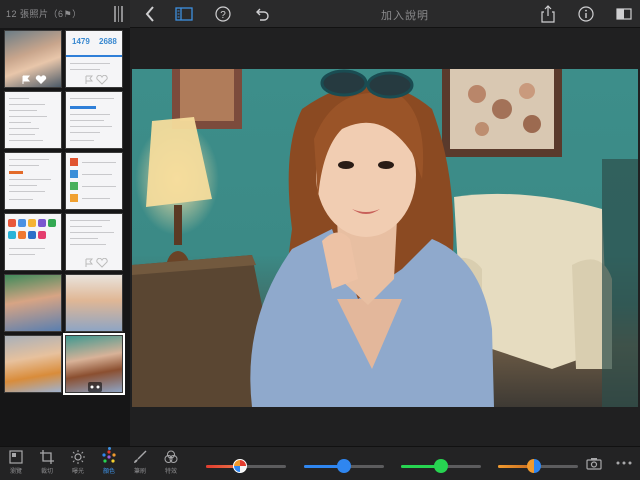 Image resolution: width=640 pixels, height=480 pixels. I want to click on brush-tool: 筆刷, so click(140, 465).